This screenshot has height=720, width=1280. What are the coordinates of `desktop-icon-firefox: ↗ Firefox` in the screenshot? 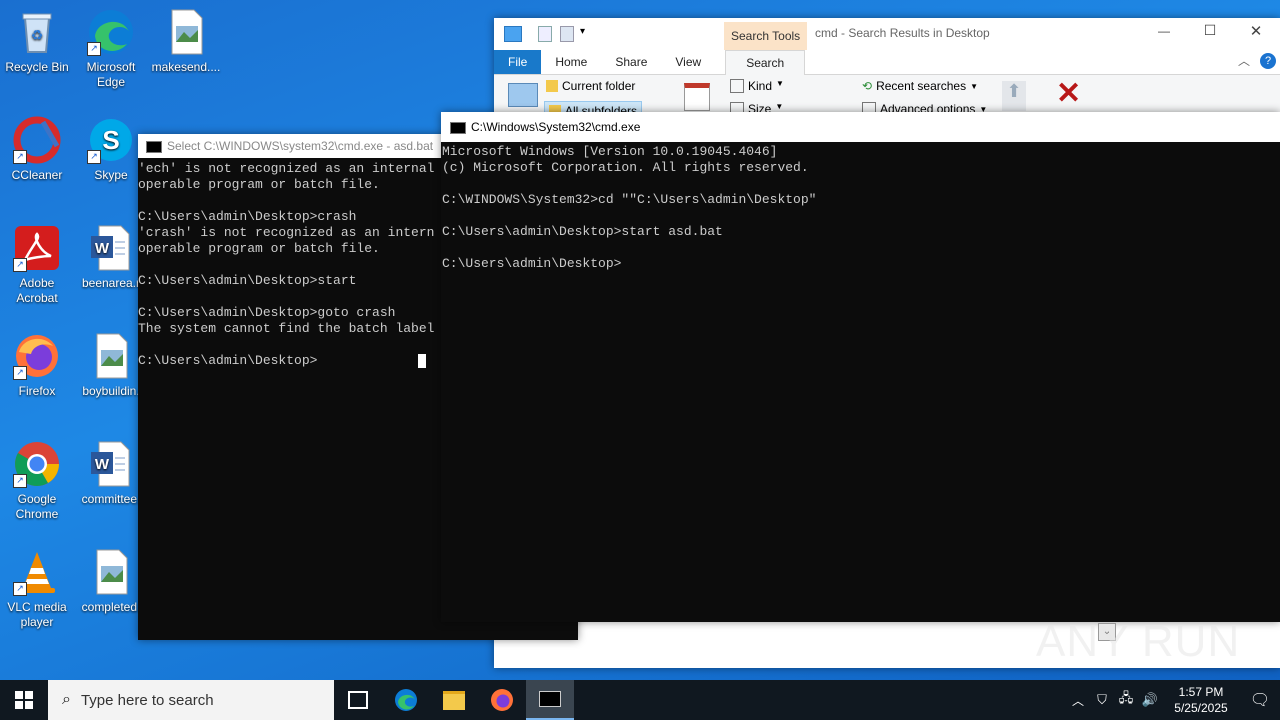 It's located at (37, 365).